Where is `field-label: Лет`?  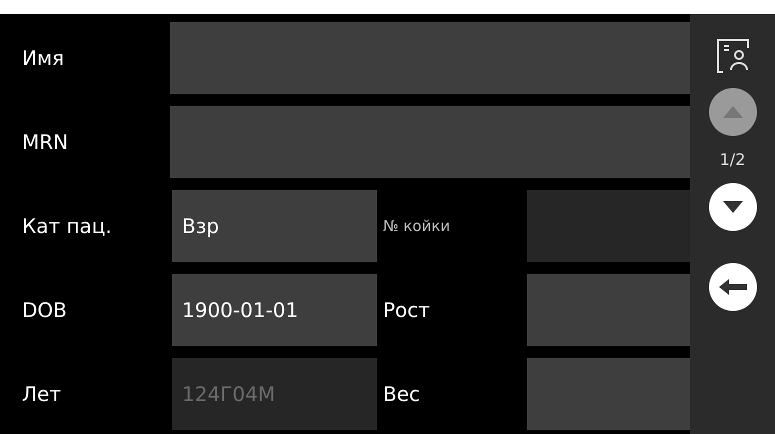 field-label: Лет is located at coordinates (41, 394).